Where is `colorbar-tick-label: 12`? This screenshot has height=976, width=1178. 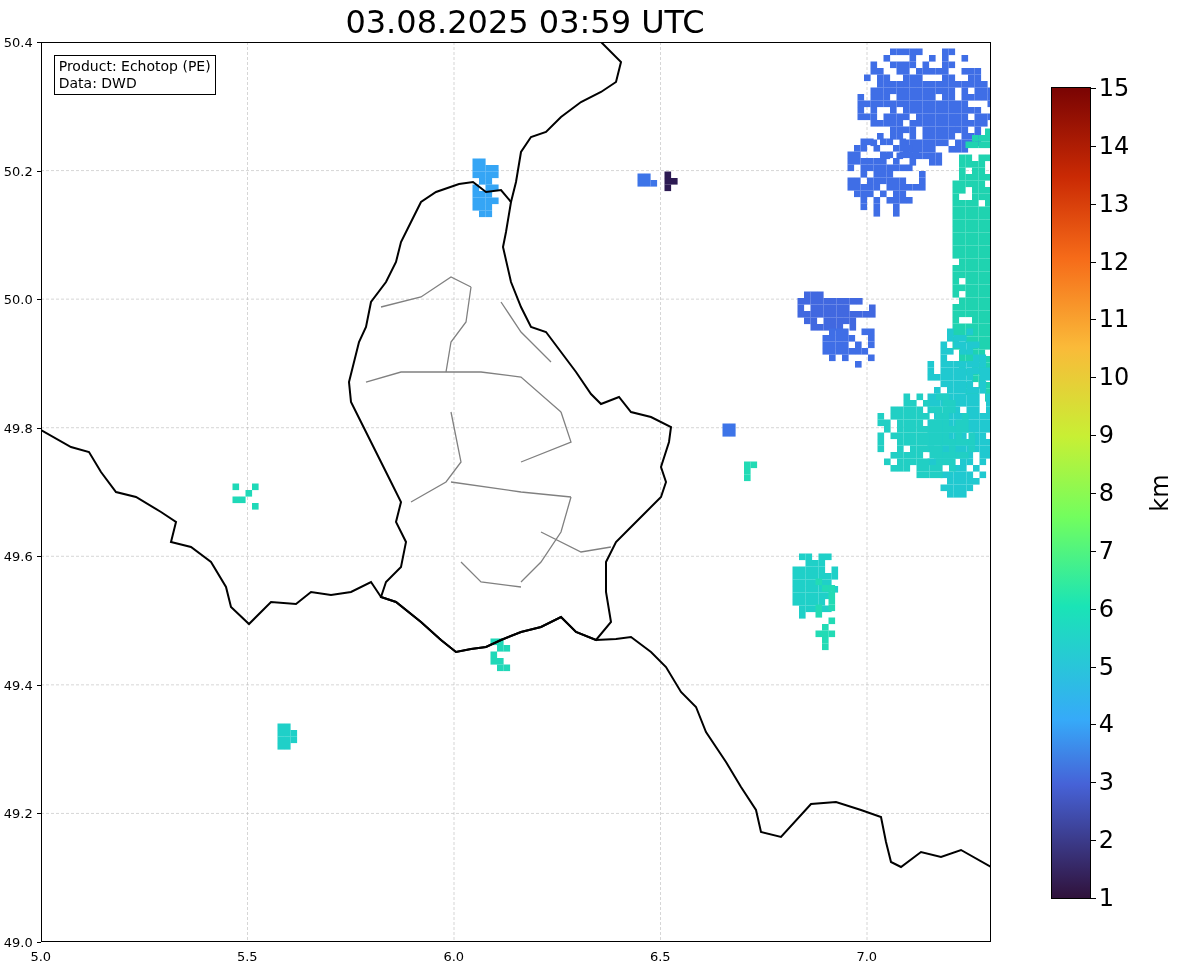
colorbar-tick-label: 12 is located at coordinates (1114, 261).